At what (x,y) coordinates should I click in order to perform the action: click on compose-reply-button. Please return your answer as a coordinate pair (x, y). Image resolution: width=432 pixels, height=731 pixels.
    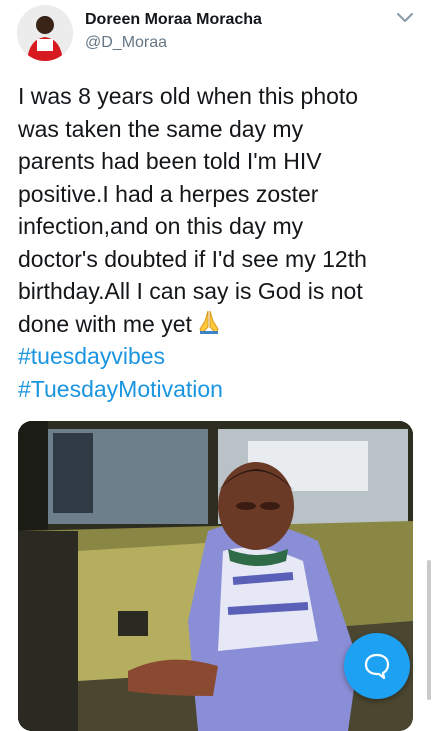
    Looking at the image, I should click on (377, 666).